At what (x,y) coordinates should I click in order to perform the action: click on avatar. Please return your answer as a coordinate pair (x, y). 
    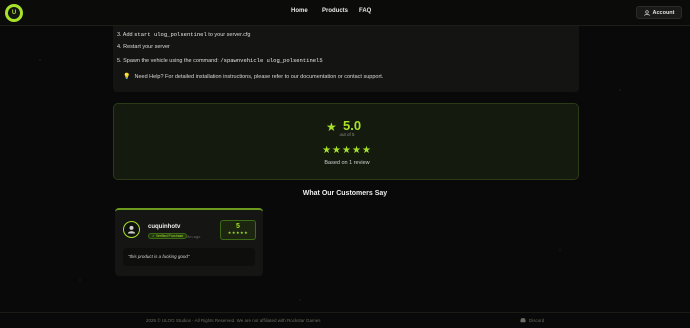
    Looking at the image, I should click on (131, 229).